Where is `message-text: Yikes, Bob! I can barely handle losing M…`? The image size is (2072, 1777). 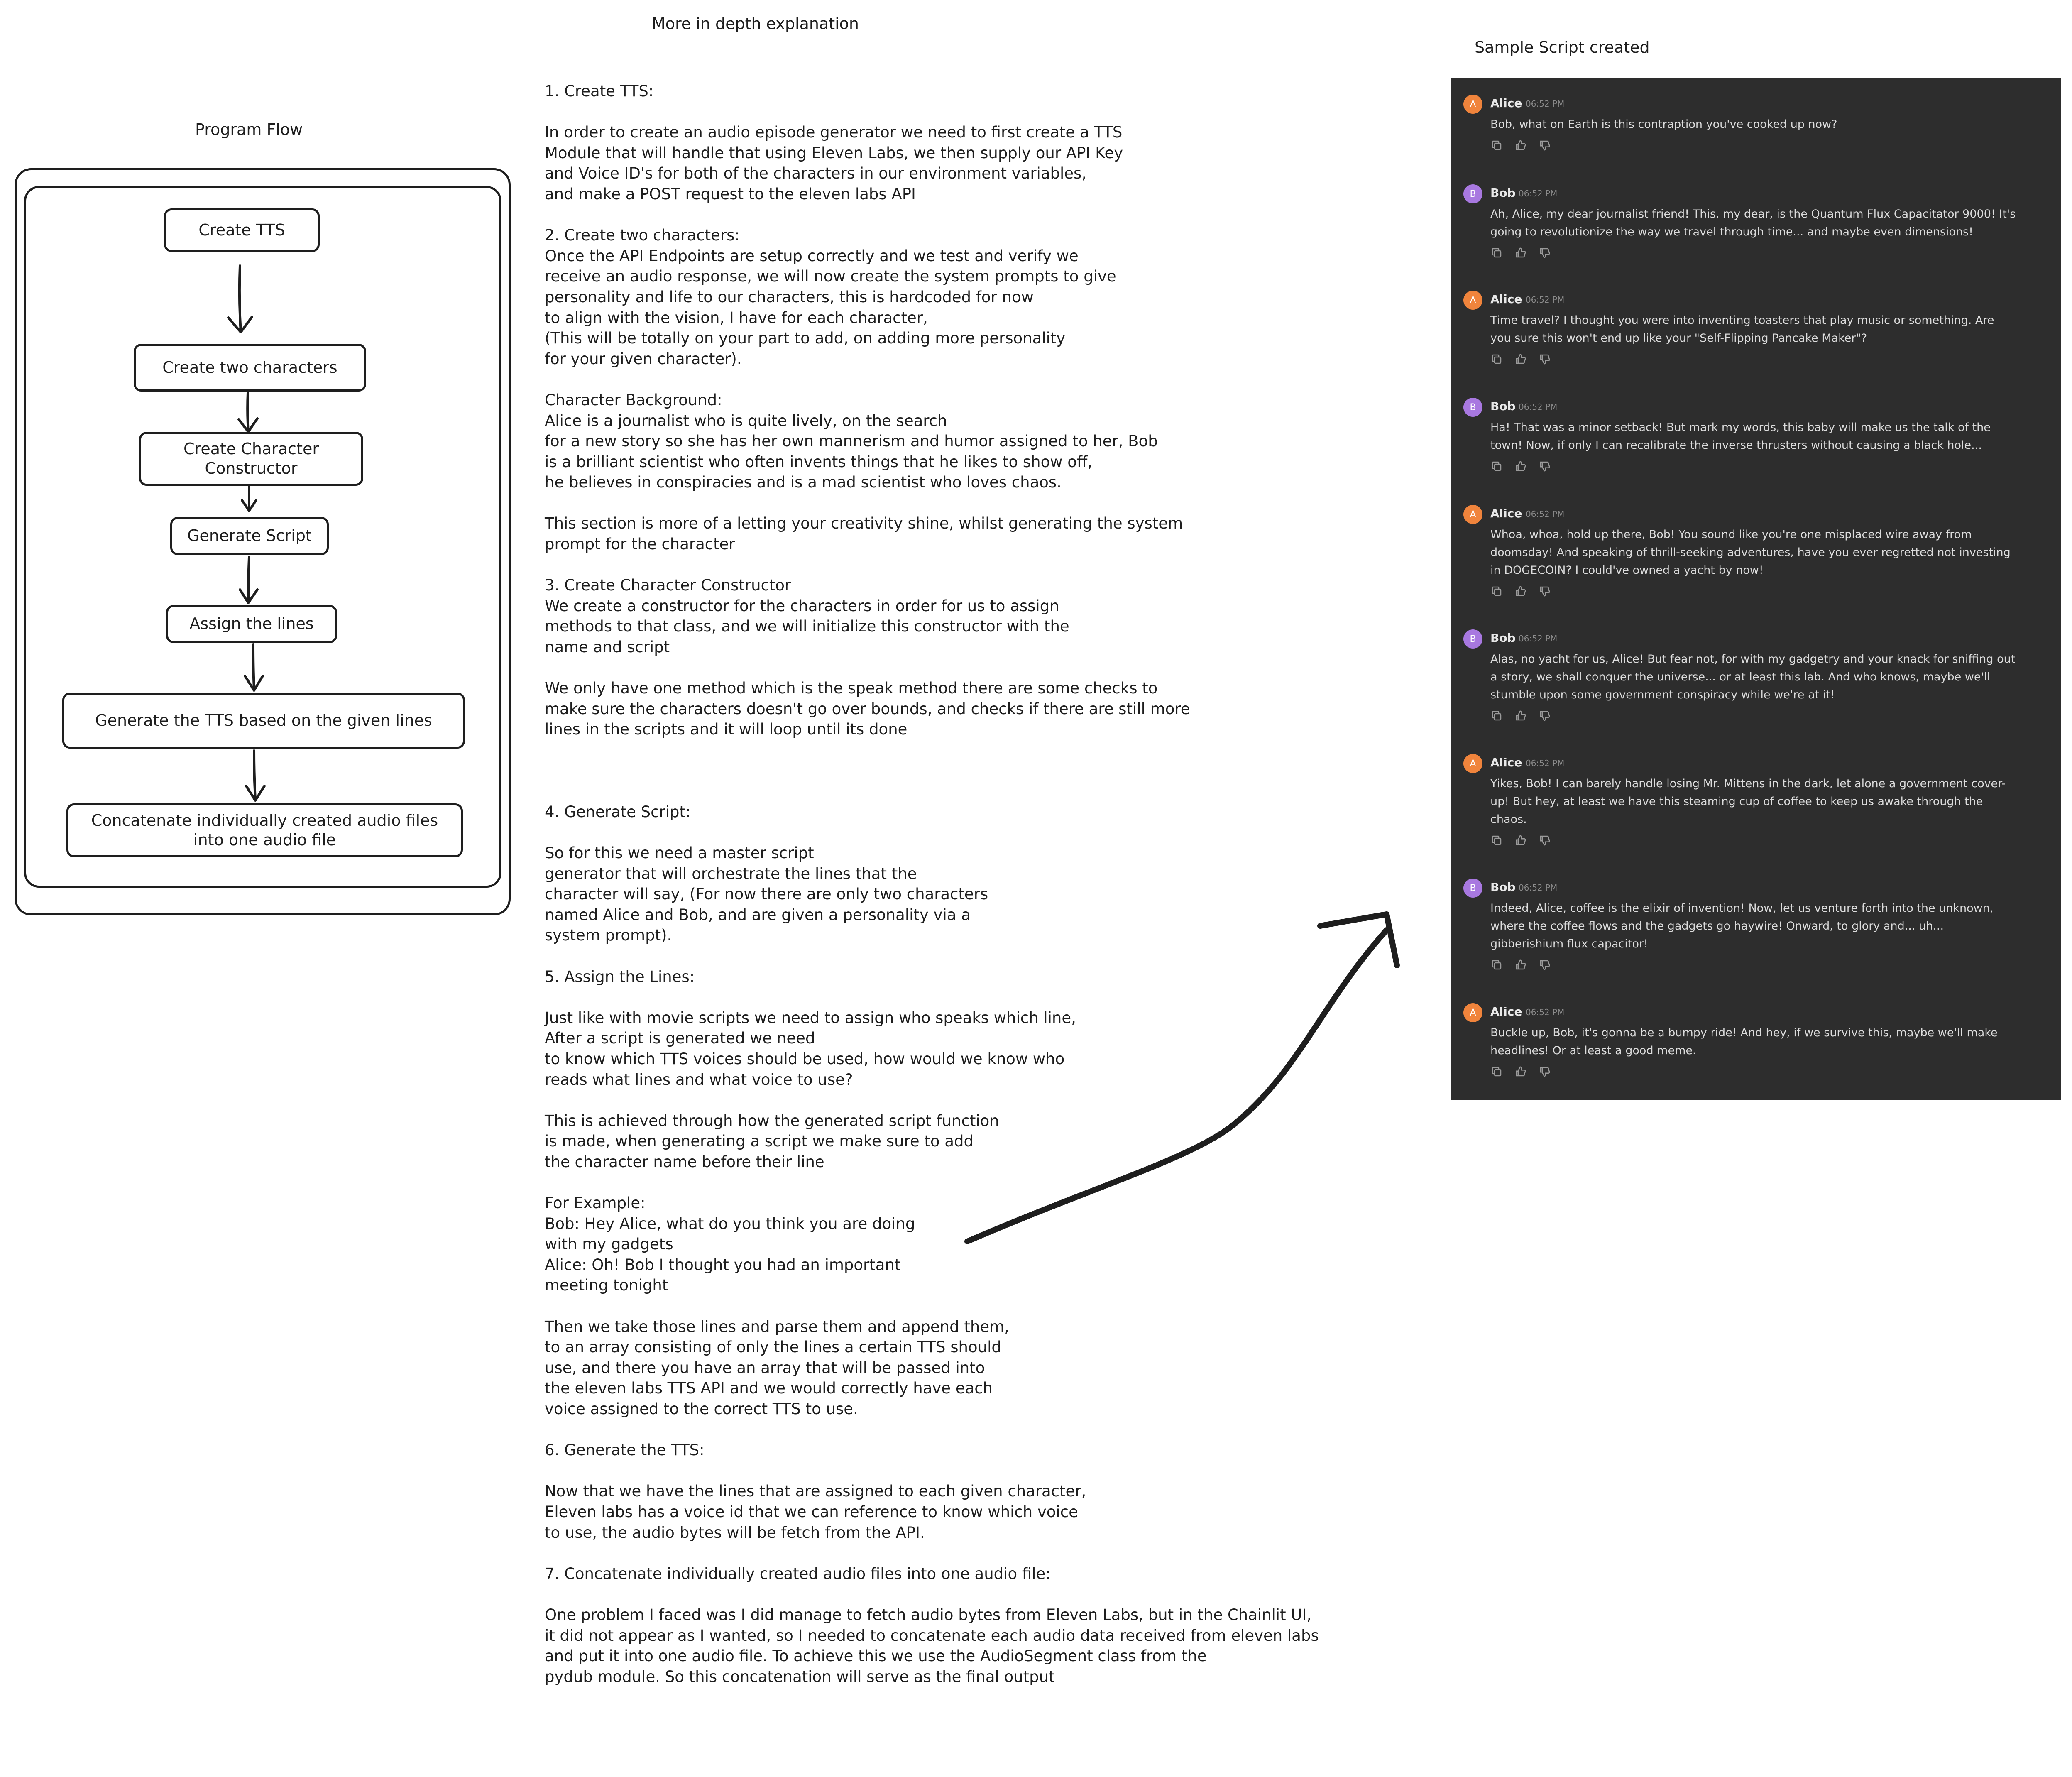 message-text: Yikes, Bob! I can barely handle losing M… is located at coordinates (1748, 801).